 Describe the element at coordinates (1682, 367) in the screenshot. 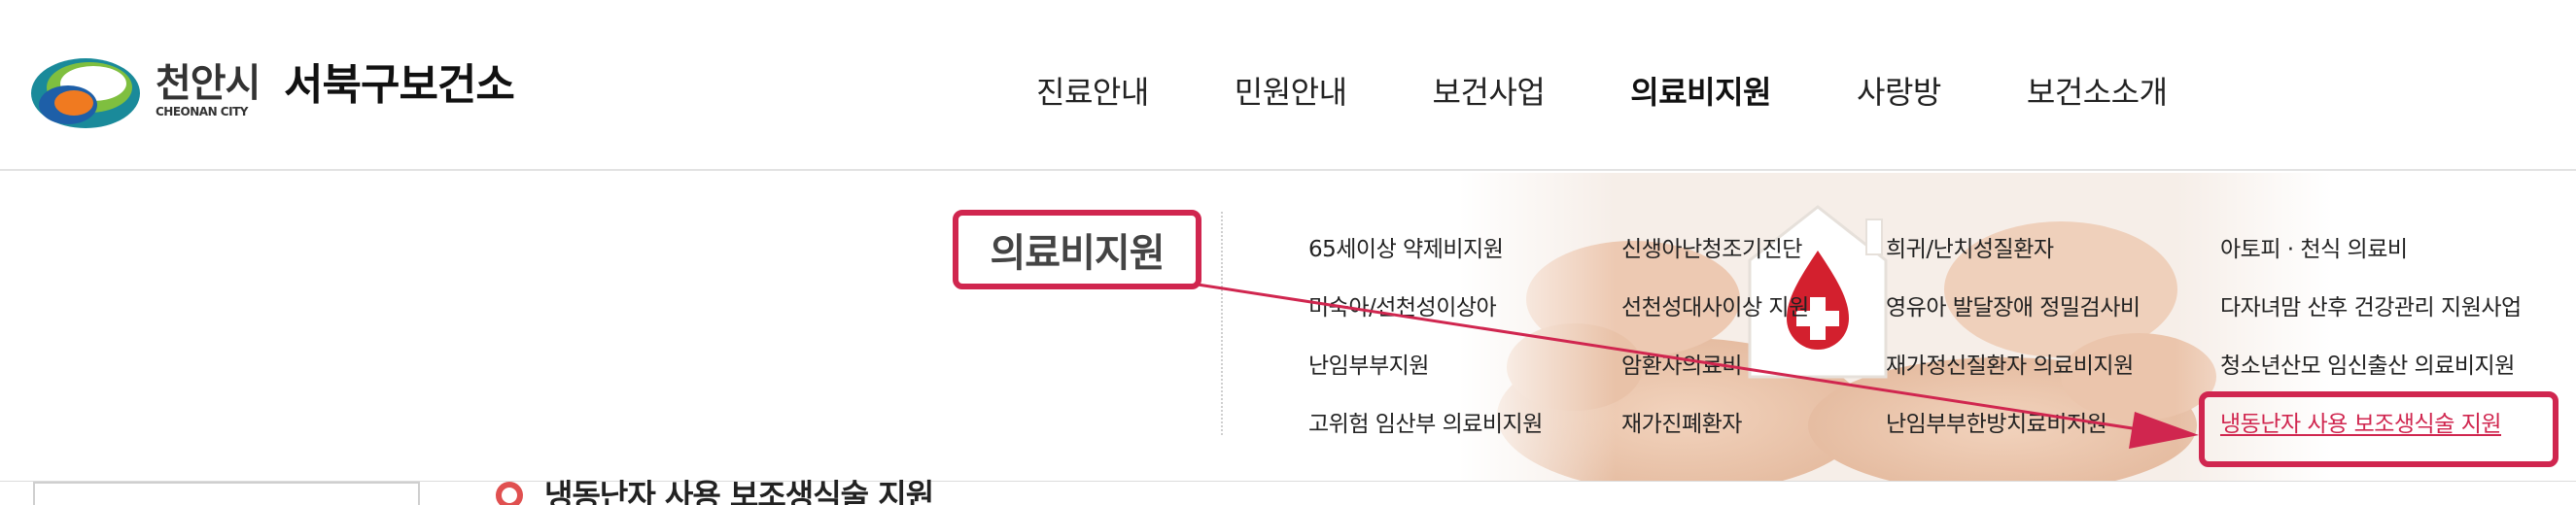

I see `submenu-item-cancer-patient: 암환자의료비` at that location.